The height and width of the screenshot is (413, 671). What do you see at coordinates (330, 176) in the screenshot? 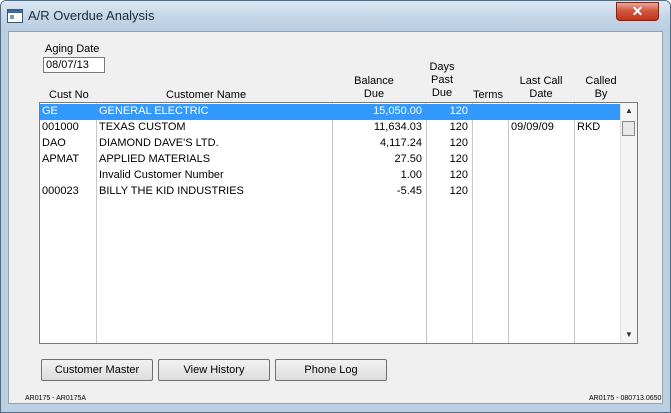
I see `table-row: Invalid Customer Number 1.00 120` at bounding box center [330, 176].